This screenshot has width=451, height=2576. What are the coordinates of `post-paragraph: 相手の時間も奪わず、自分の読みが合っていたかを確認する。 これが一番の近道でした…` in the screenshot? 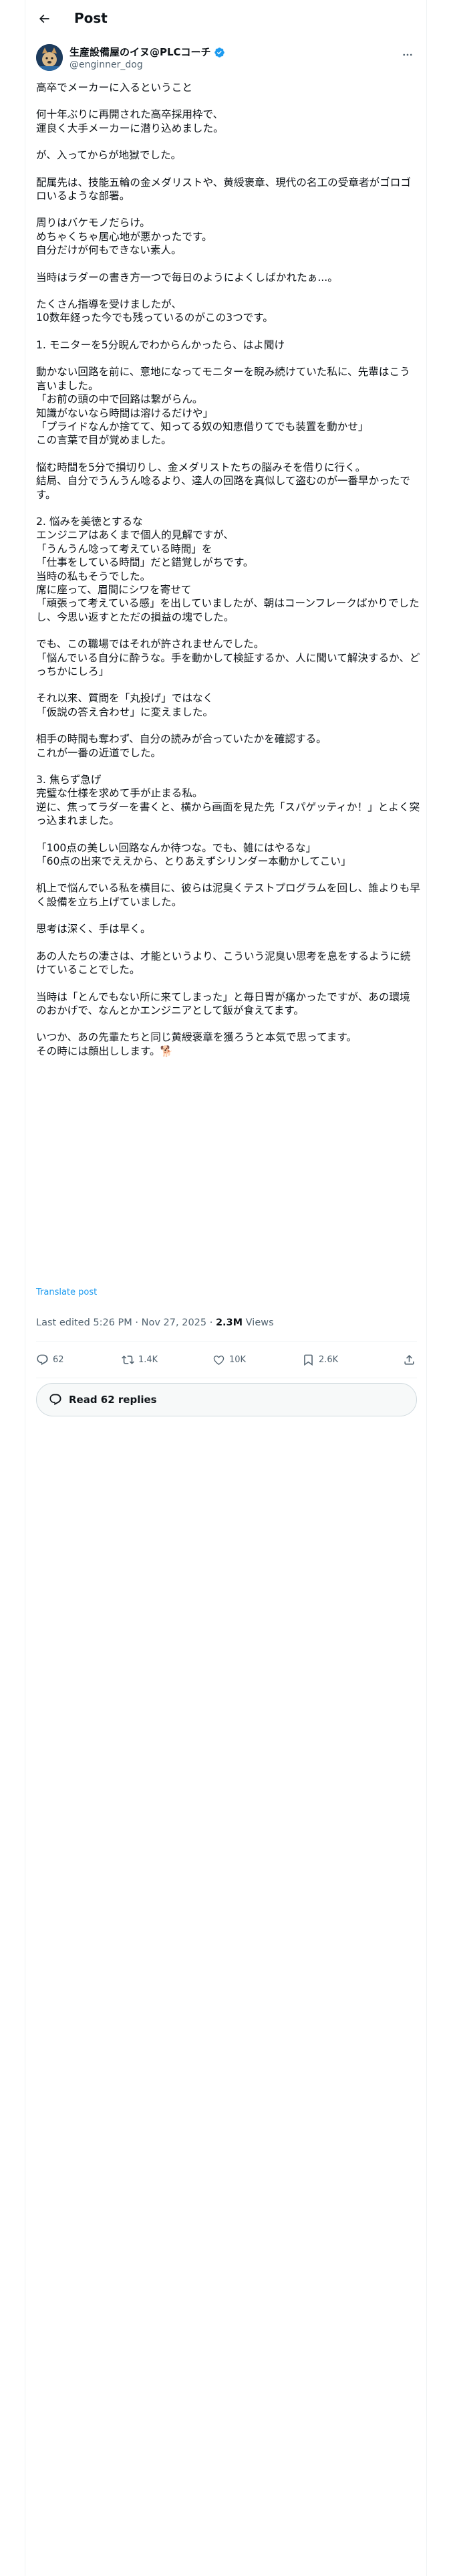 It's located at (181, 746).